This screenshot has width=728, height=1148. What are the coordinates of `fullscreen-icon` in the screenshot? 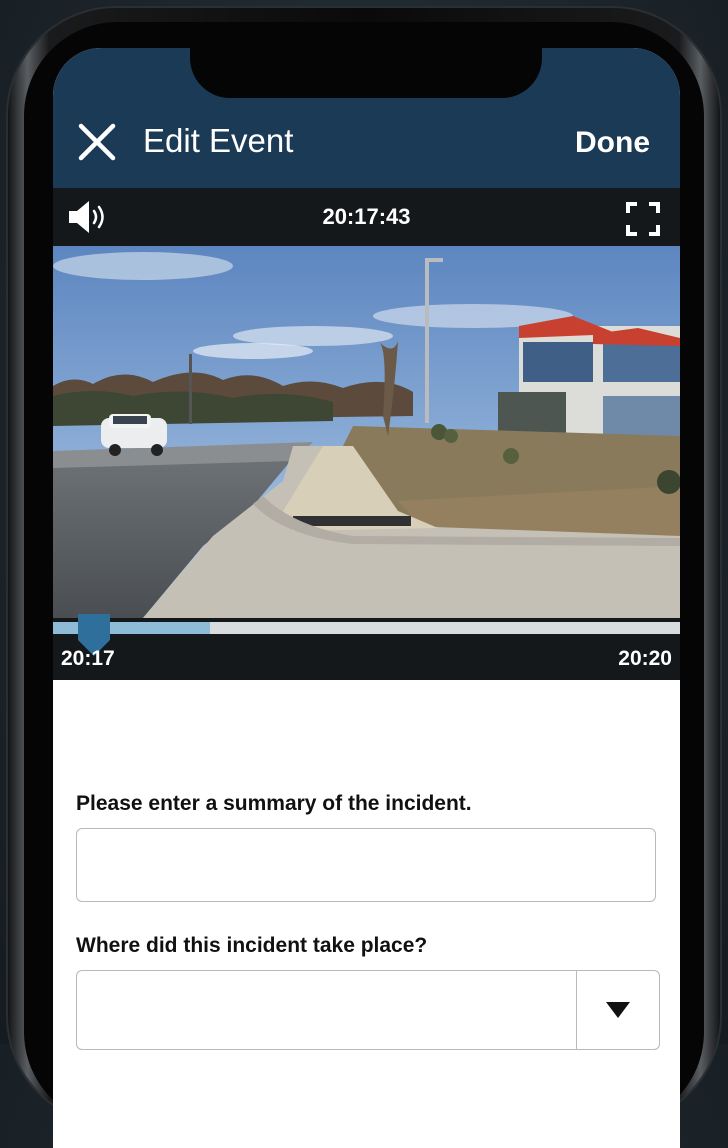 It's located at (643, 219).